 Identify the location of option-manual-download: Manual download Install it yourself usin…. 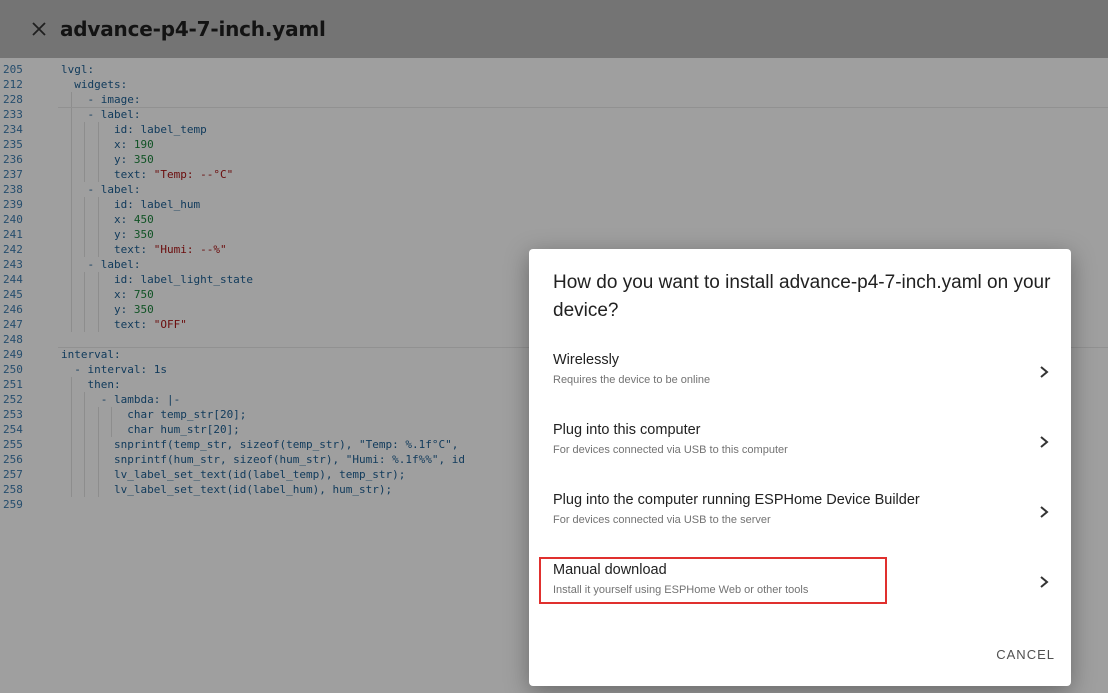
(800, 584).